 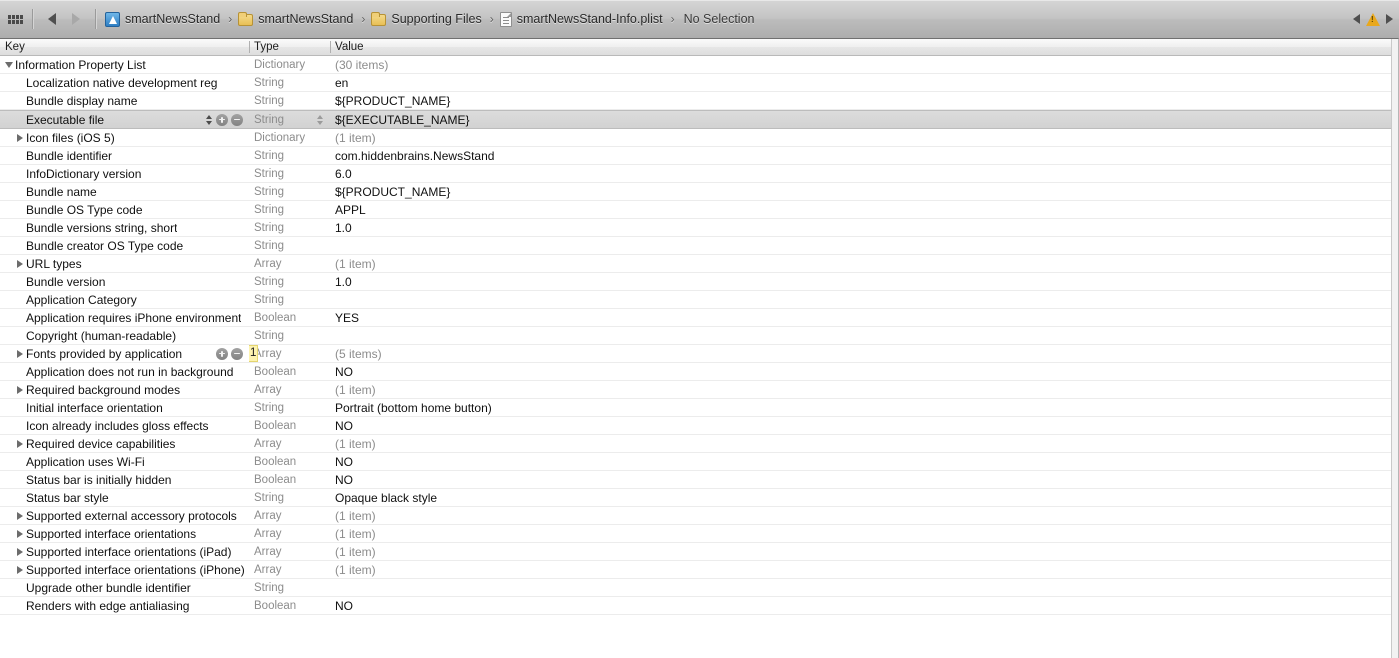 I want to click on cell-key: Fonts provided by application, so click(x=124, y=353).